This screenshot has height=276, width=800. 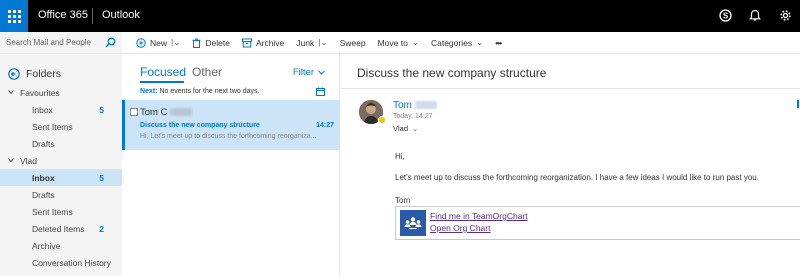 I want to click on move-to-button: Move to ⌄, so click(x=398, y=42).